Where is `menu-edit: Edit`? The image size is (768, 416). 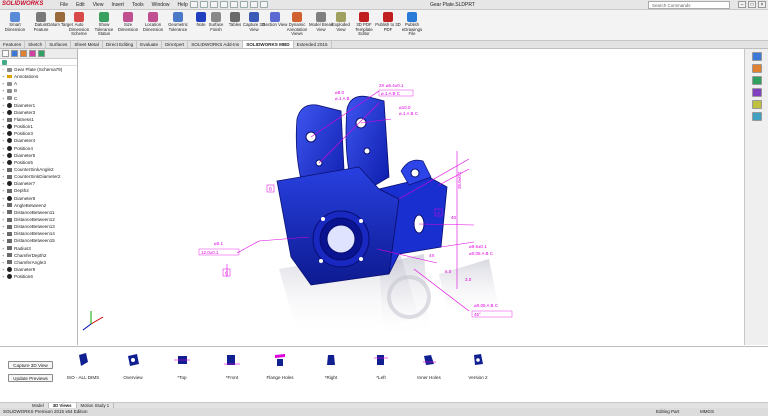
menu-edit: Edit is located at coordinates (80, 5).